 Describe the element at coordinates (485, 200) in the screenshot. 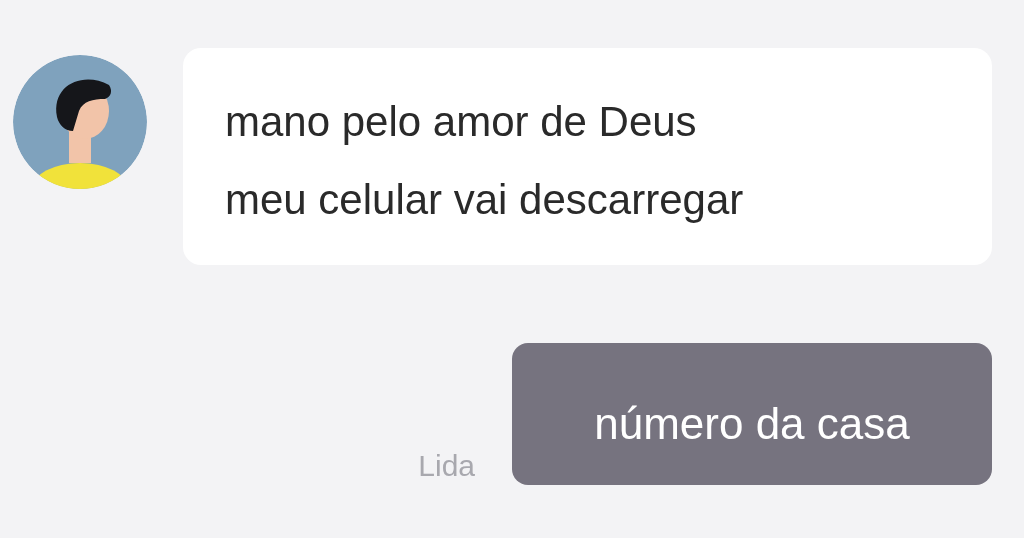

I see `message-text: meu celular vai descarregar` at that location.